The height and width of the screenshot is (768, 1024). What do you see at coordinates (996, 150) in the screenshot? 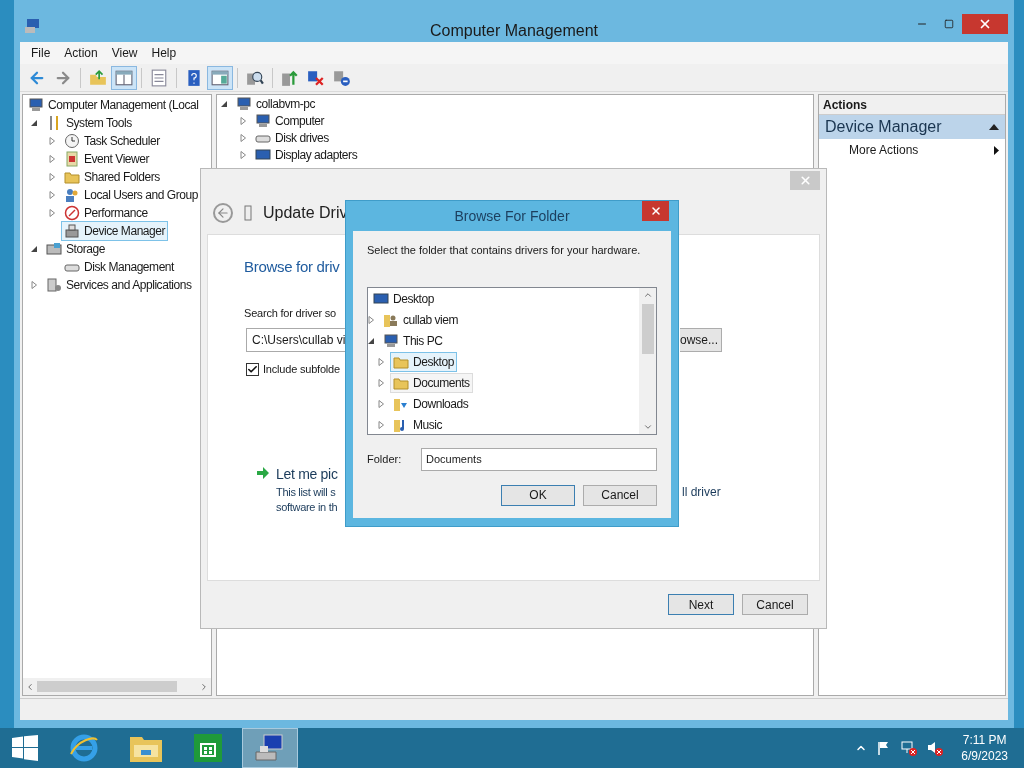
I see `submenu-arrow-icon` at bounding box center [996, 150].